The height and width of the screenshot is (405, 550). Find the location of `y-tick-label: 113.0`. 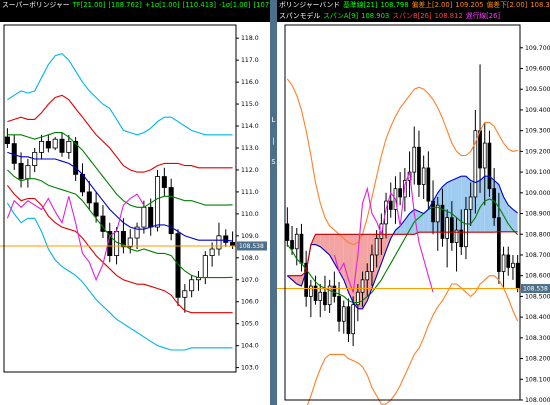

y-tick-label: 113.0 is located at coordinates (250, 148).